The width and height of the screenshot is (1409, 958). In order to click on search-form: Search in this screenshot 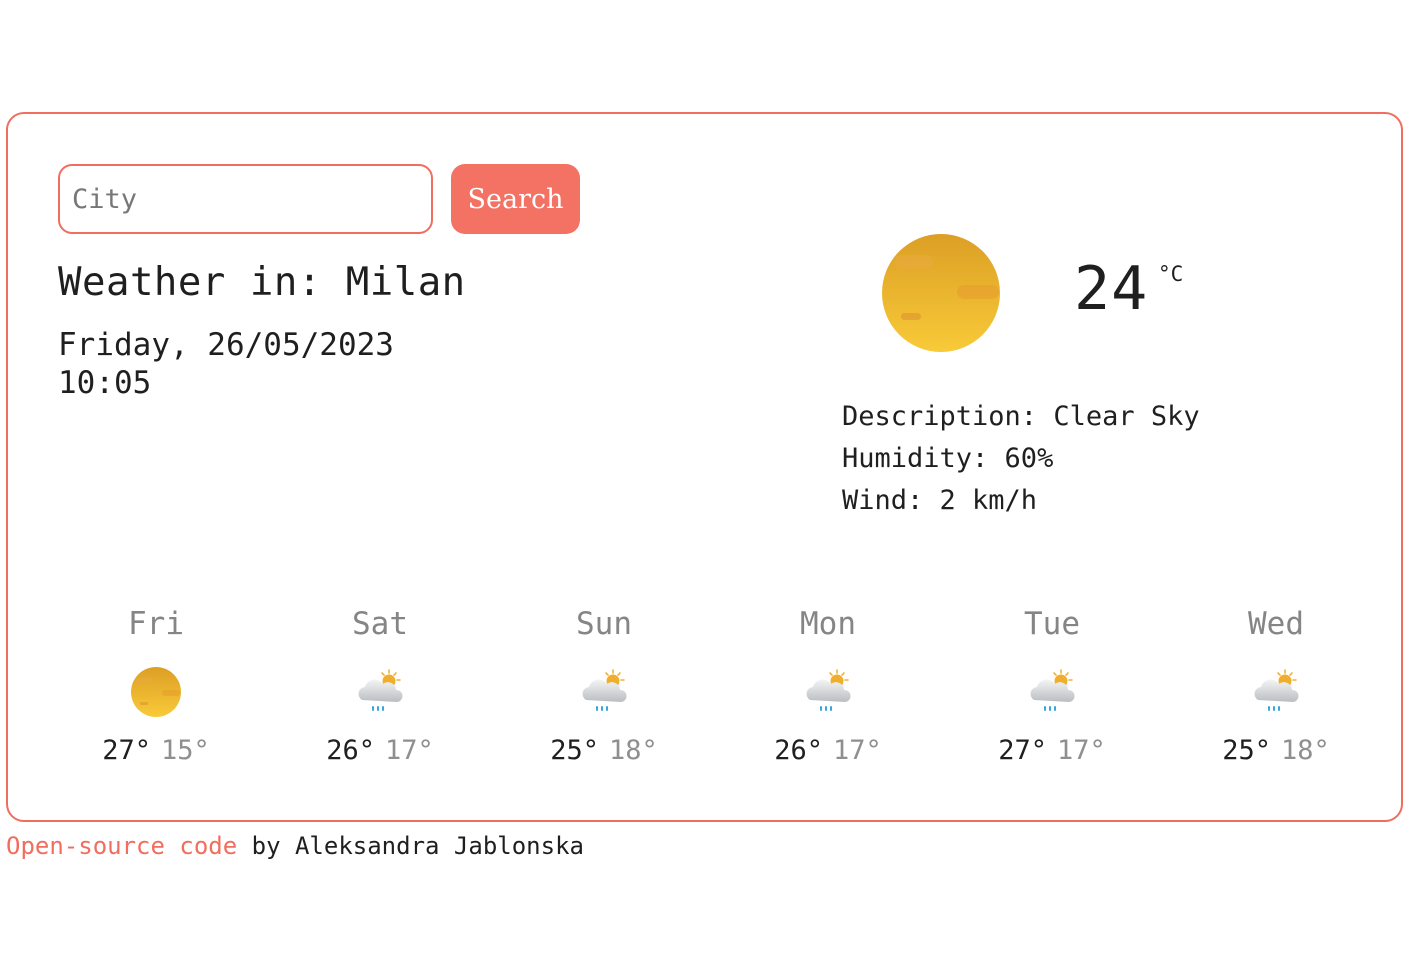, I will do `click(319, 199)`.